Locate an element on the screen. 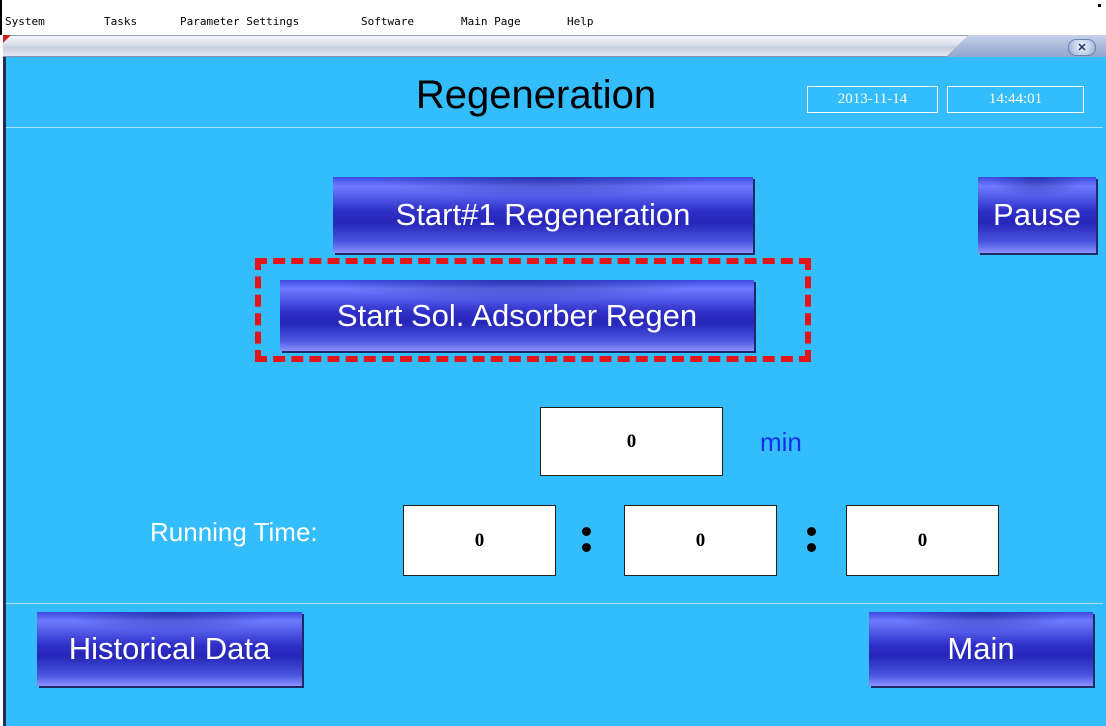  main-button: Main is located at coordinates (981, 649).